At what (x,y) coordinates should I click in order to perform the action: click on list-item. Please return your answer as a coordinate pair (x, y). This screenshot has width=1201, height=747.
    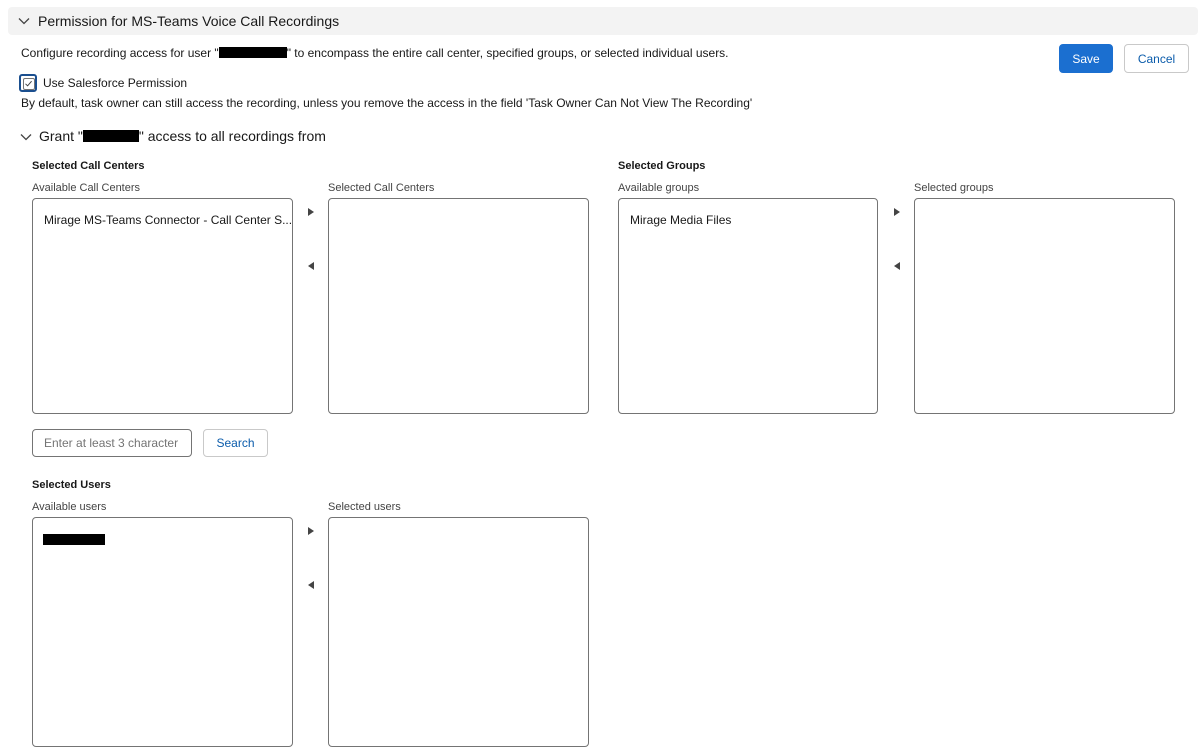
    Looking at the image, I should click on (74, 540).